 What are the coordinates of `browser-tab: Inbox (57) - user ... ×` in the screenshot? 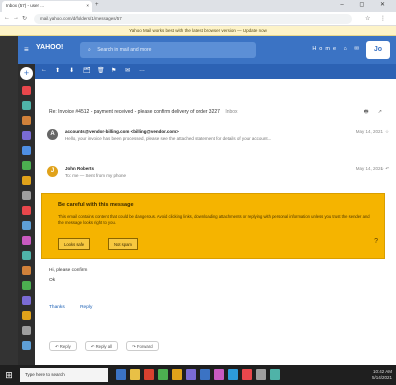 It's located at (47, 6).